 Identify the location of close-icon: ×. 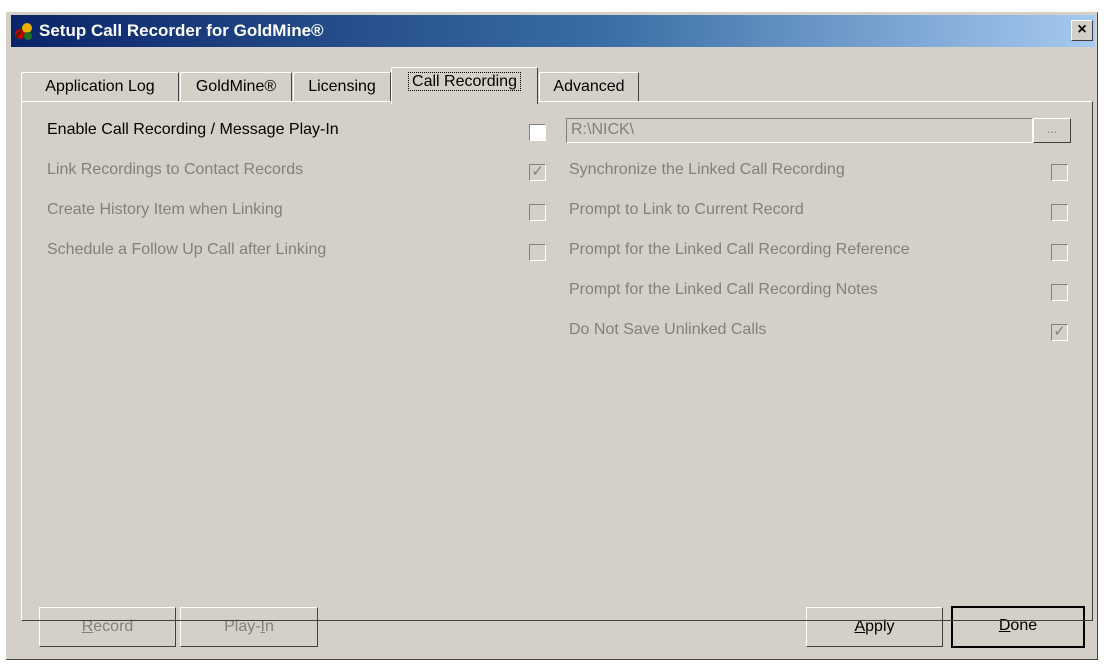
(1082, 29).